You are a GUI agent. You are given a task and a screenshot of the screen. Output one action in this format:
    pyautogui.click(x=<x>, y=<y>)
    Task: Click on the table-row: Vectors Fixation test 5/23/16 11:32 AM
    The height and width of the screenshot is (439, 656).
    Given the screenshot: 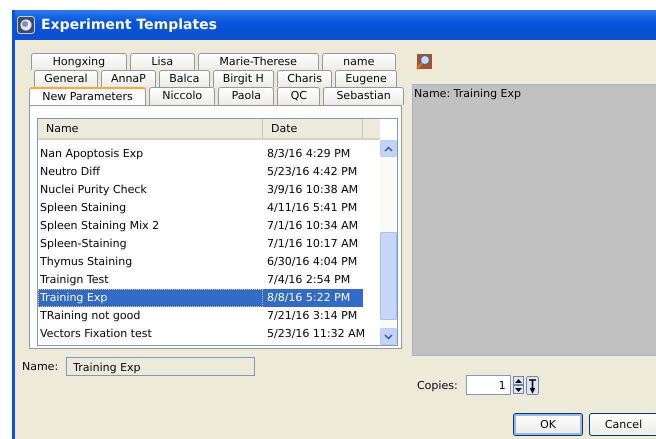 What is the action you would take?
    pyautogui.click(x=209, y=334)
    